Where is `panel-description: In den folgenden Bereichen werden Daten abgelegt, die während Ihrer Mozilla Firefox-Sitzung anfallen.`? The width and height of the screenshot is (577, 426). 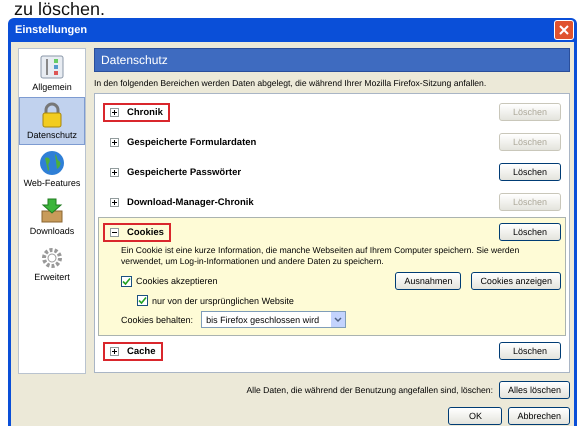 panel-description: In den folgenden Bereichen werden Daten abgelegt, die während Ihrer Mozilla Firefox-Sitzung anfallen. is located at coordinates (291, 83).